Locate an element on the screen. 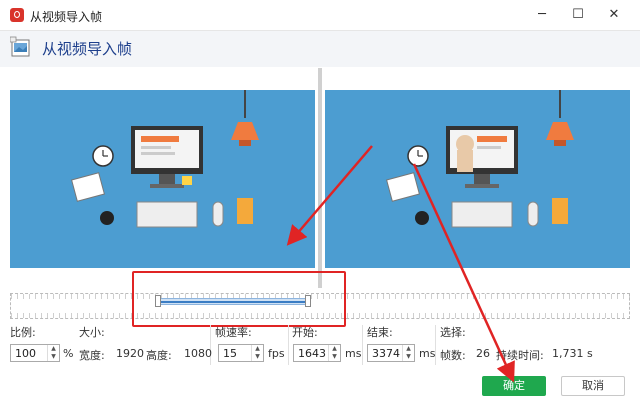 This screenshot has width=640, height=408. start-unit: ms is located at coordinates (353, 353).